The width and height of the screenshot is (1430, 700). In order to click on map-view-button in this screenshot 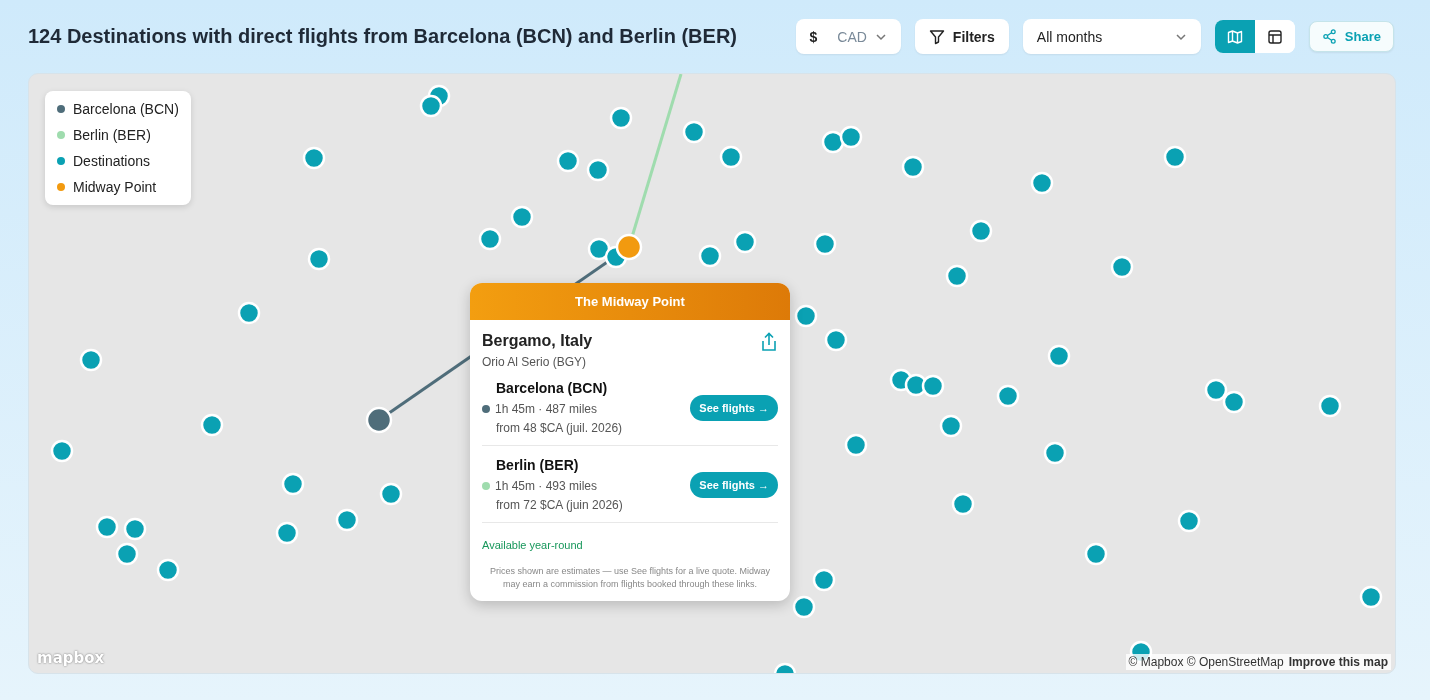, I will do `click(1234, 36)`.